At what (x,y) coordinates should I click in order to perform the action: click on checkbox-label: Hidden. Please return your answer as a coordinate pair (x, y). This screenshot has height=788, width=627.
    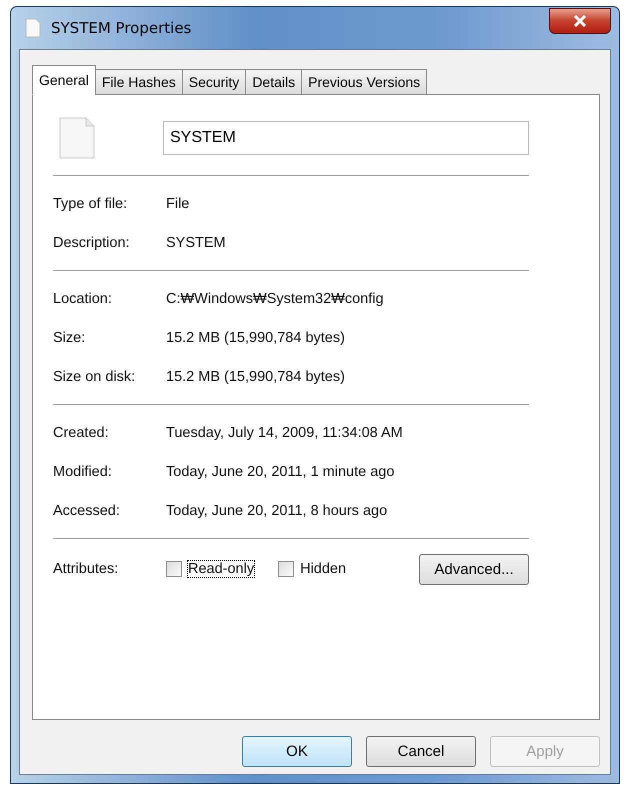
    Looking at the image, I should click on (323, 569).